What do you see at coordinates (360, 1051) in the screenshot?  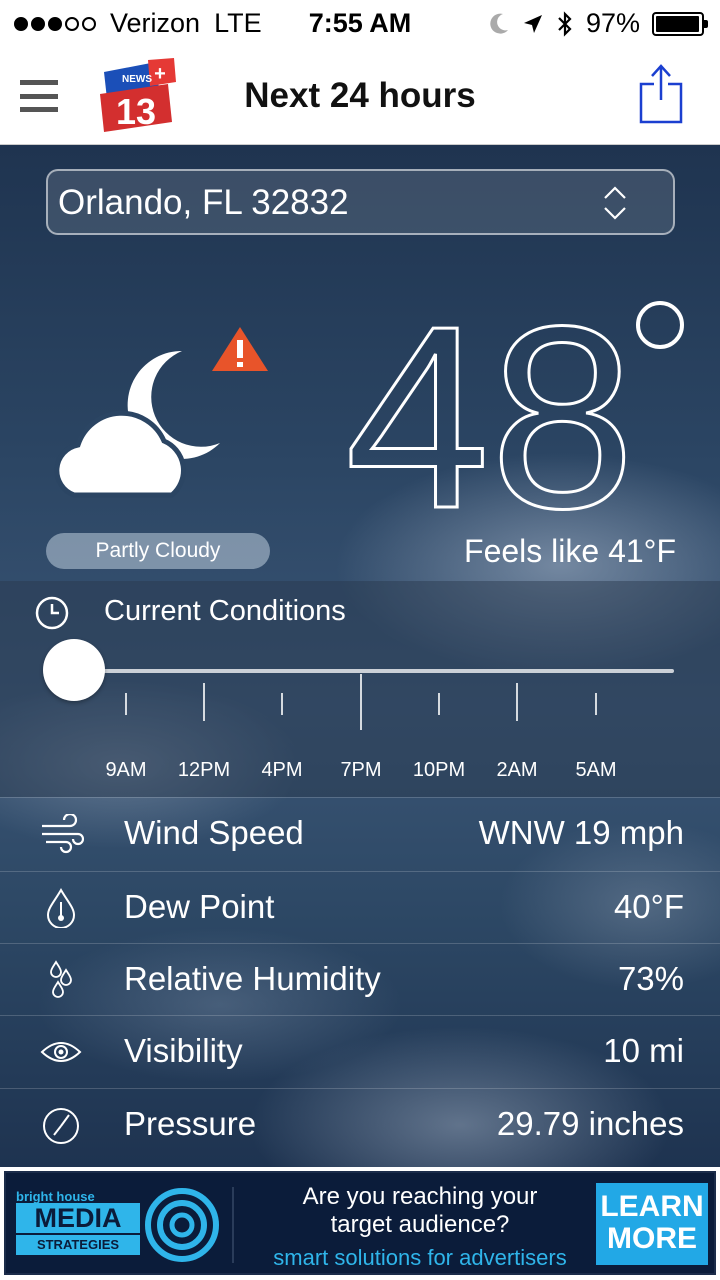 I see `detail-row-visibility: Visibility 10 mi` at bounding box center [360, 1051].